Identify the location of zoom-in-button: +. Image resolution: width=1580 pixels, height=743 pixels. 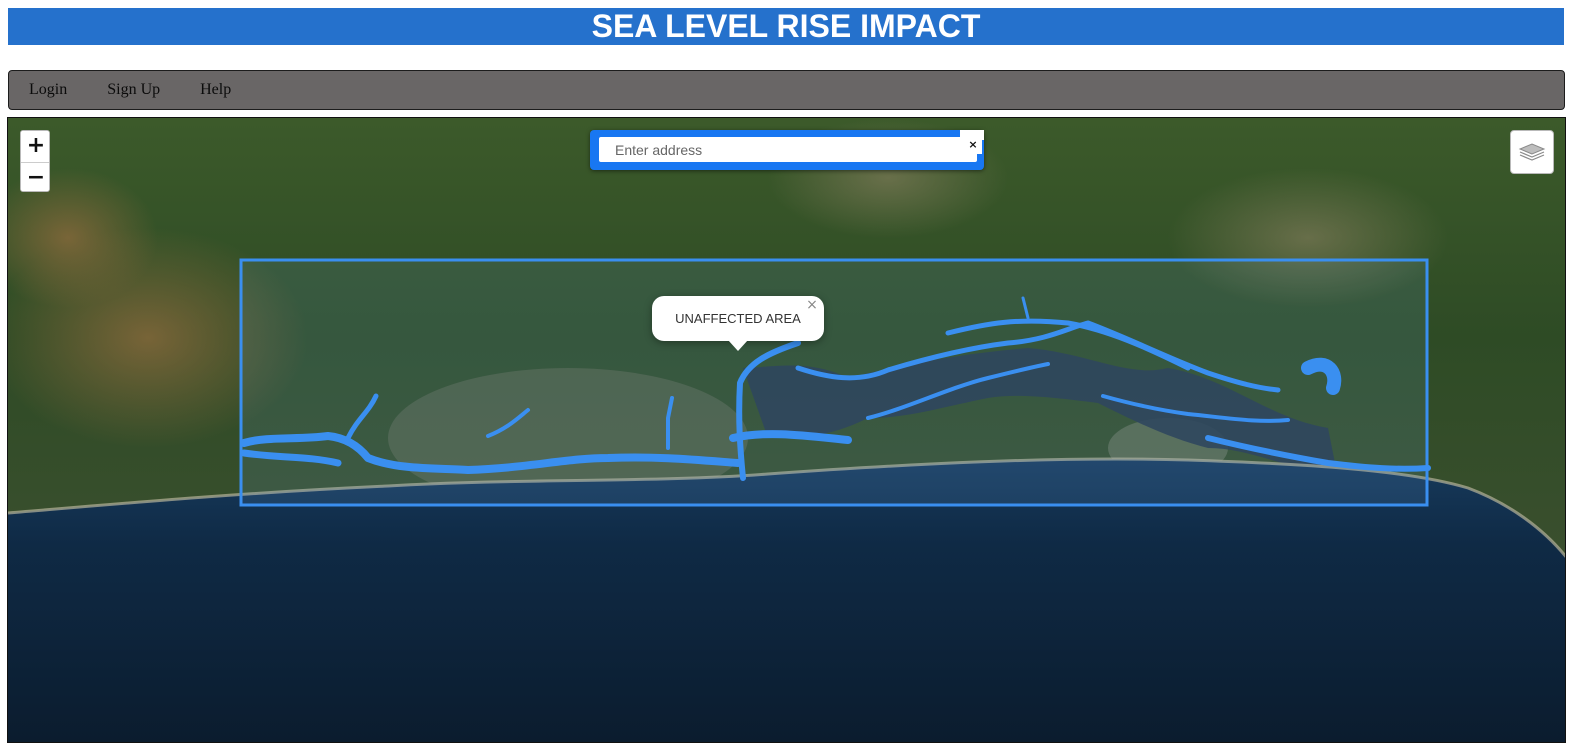
(35, 146).